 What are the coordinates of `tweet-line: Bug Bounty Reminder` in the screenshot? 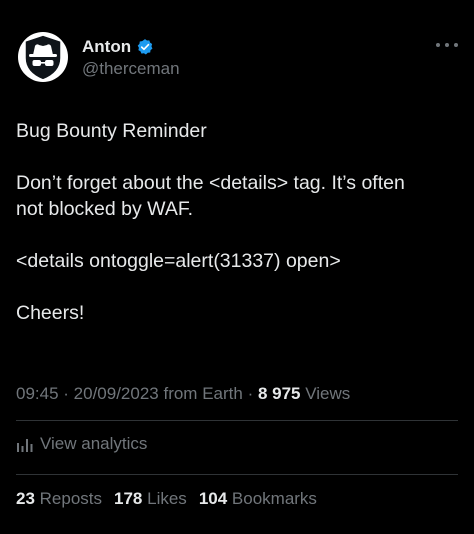 It's located at (111, 131).